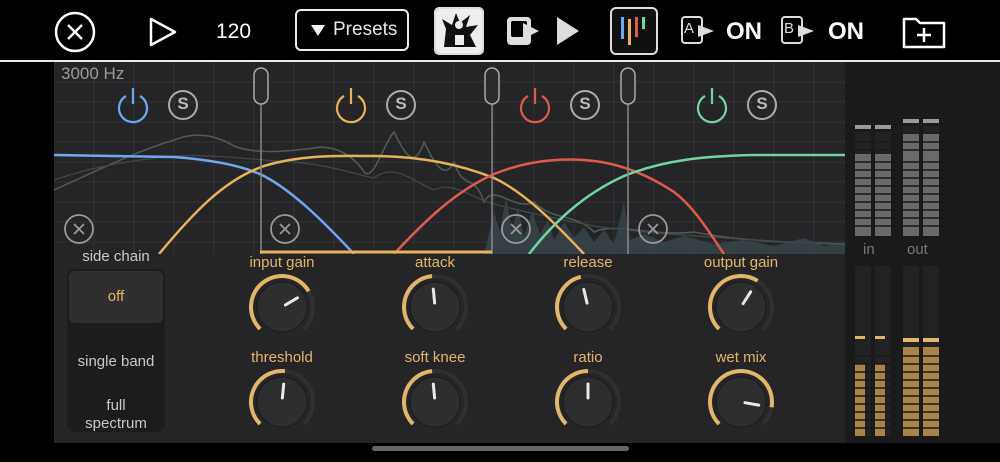  I want to click on sidechain-option-off: off, so click(116, 297).